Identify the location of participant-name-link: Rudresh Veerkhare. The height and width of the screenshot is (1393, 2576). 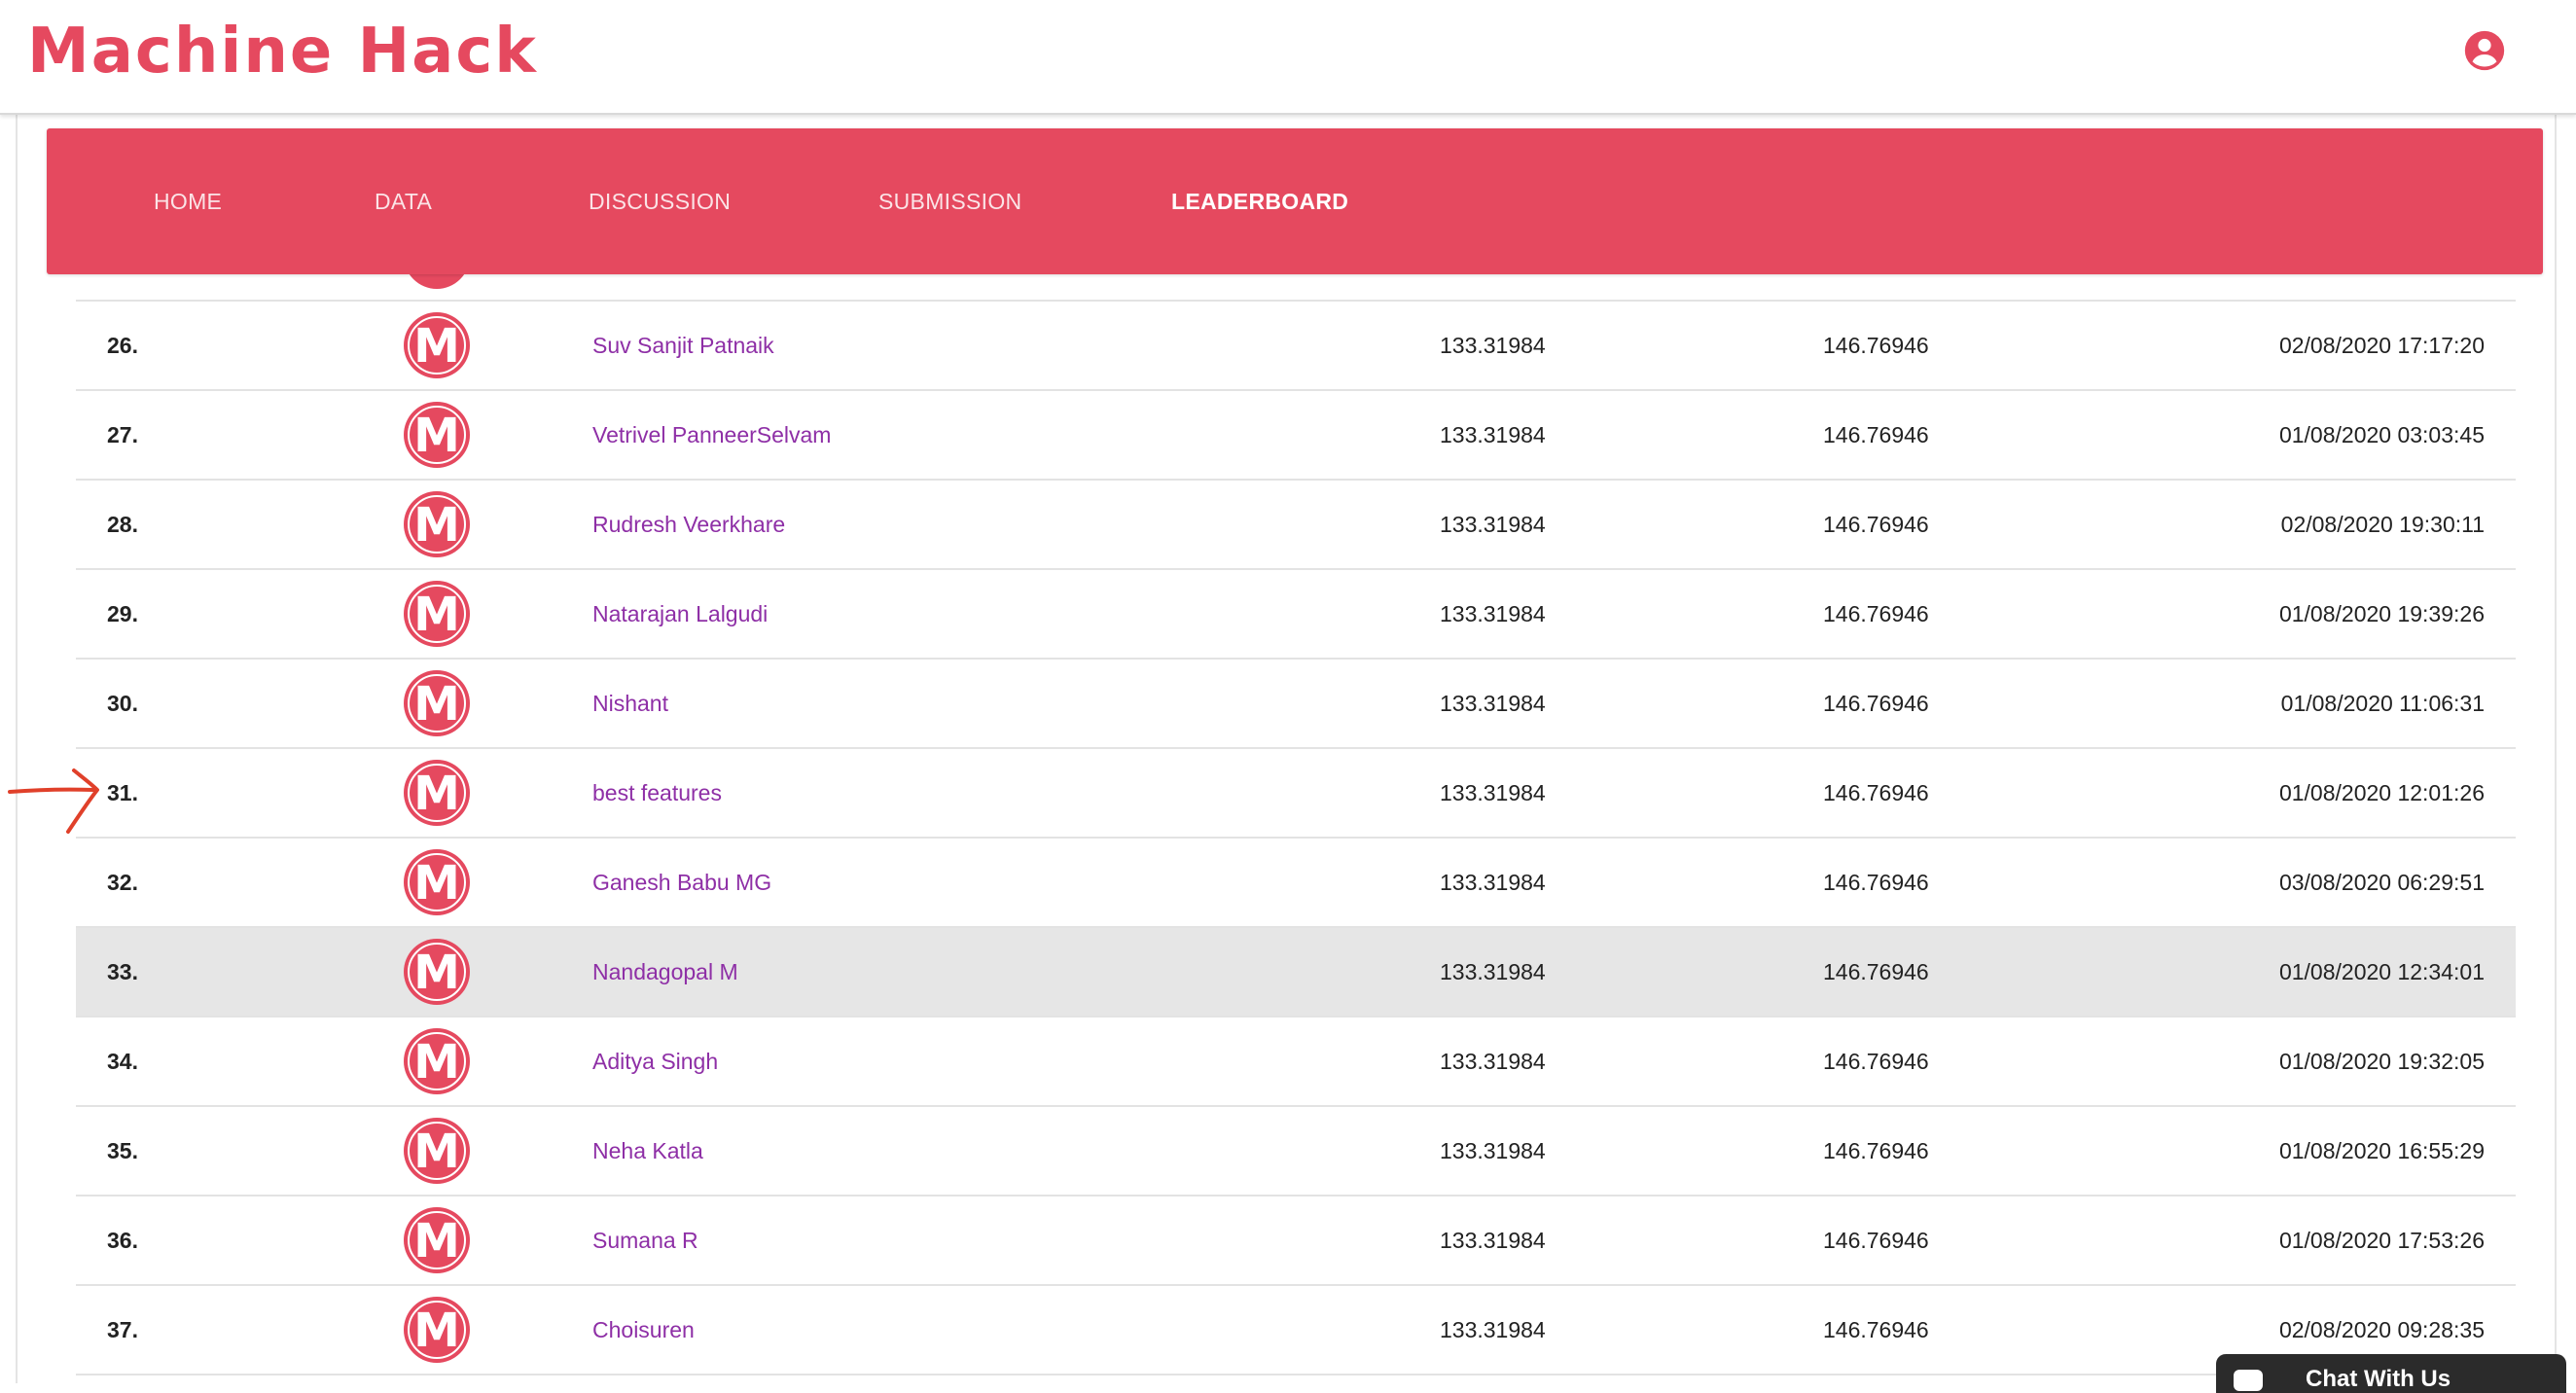
(688, 524).